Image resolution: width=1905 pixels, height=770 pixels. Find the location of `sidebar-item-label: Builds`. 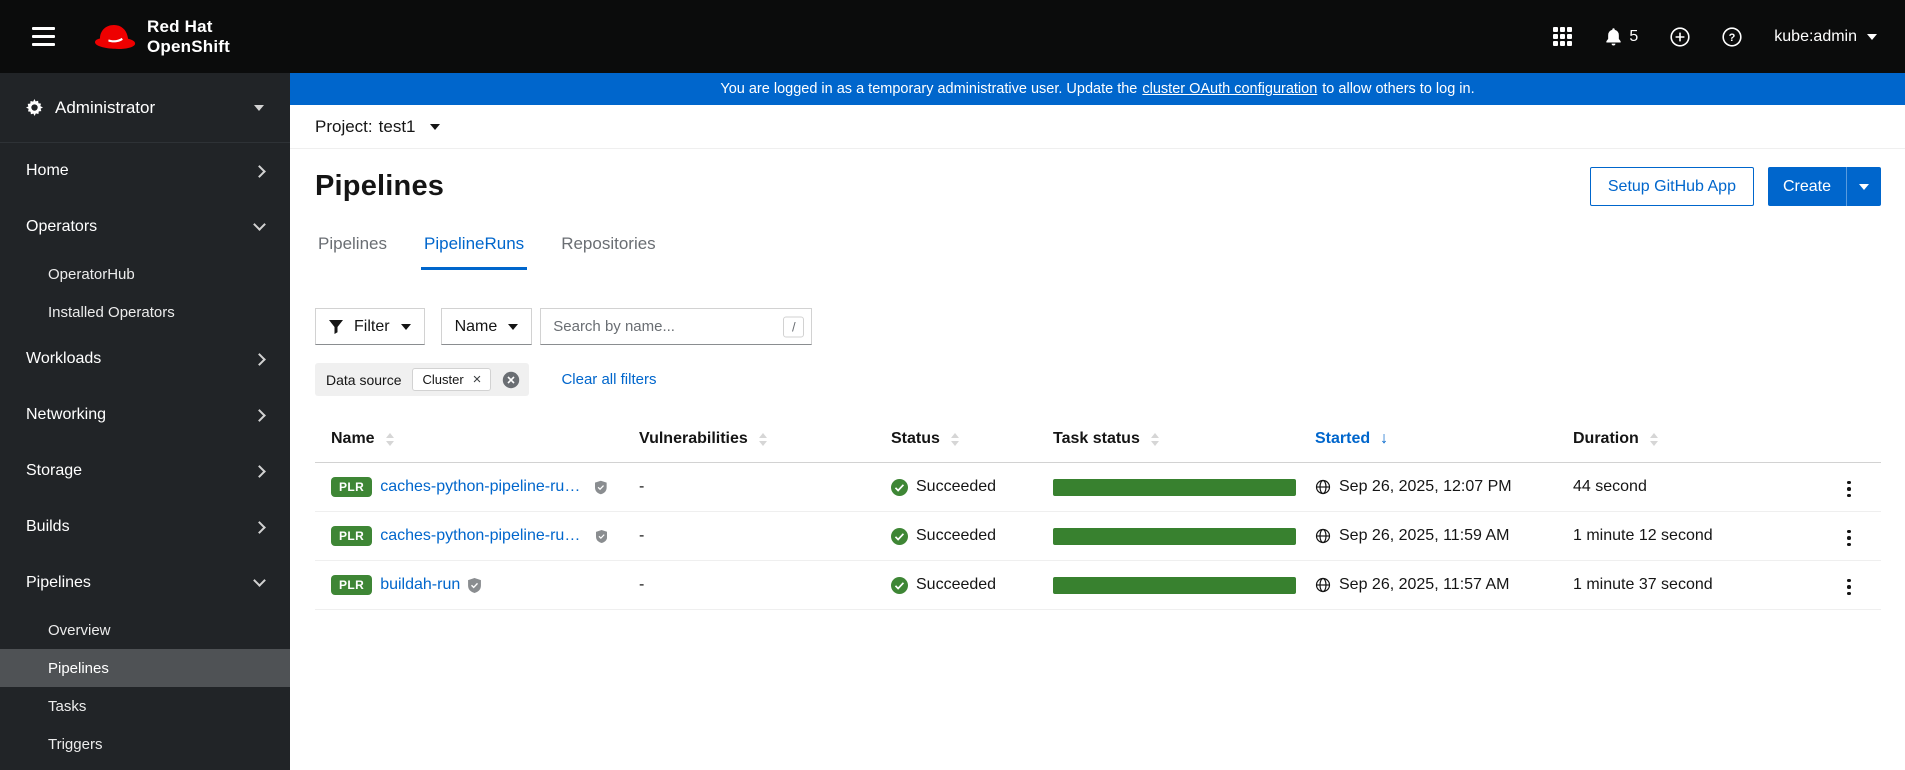

sidebar-item-label: Builds is located at coordinates (48, 526).